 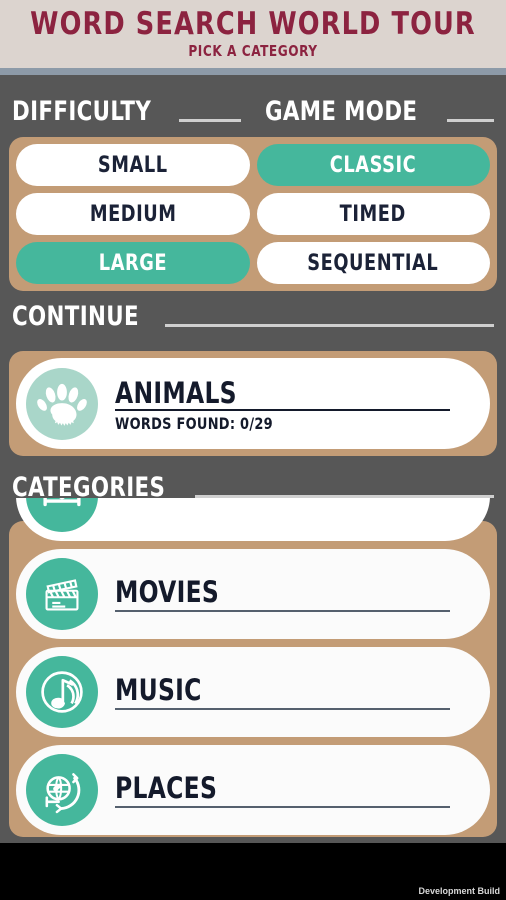 I want to click on continue-panel: ANIMALS WORDS FOUND: 0/29, so click(x=253, y=403).